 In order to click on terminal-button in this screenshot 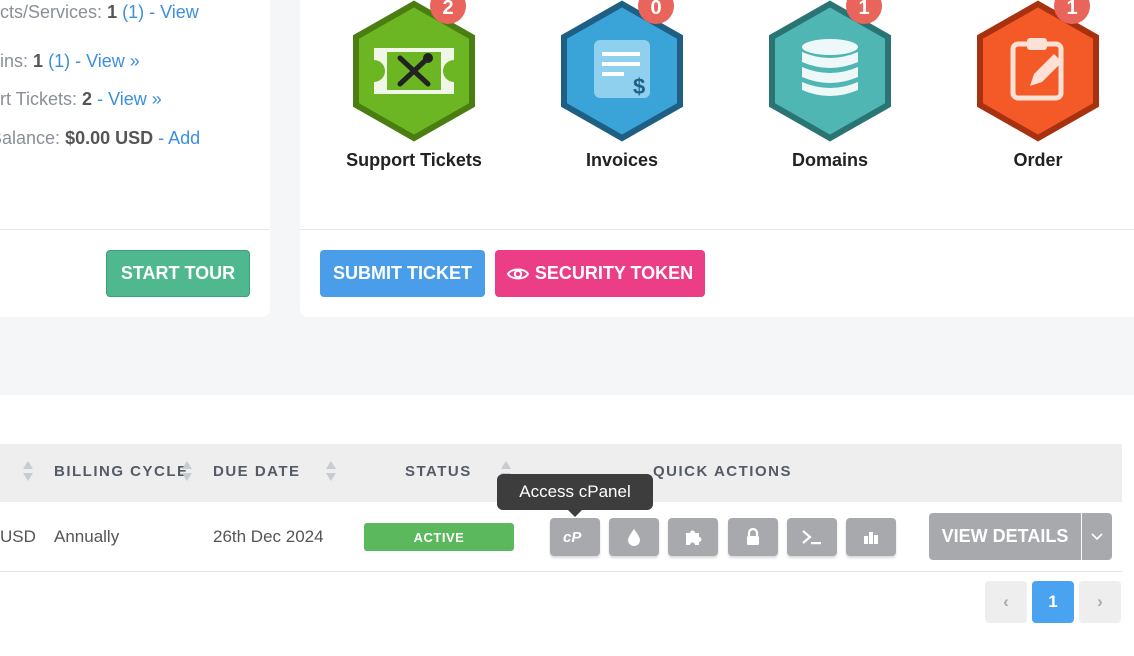, I will do `click(812, 537)`.